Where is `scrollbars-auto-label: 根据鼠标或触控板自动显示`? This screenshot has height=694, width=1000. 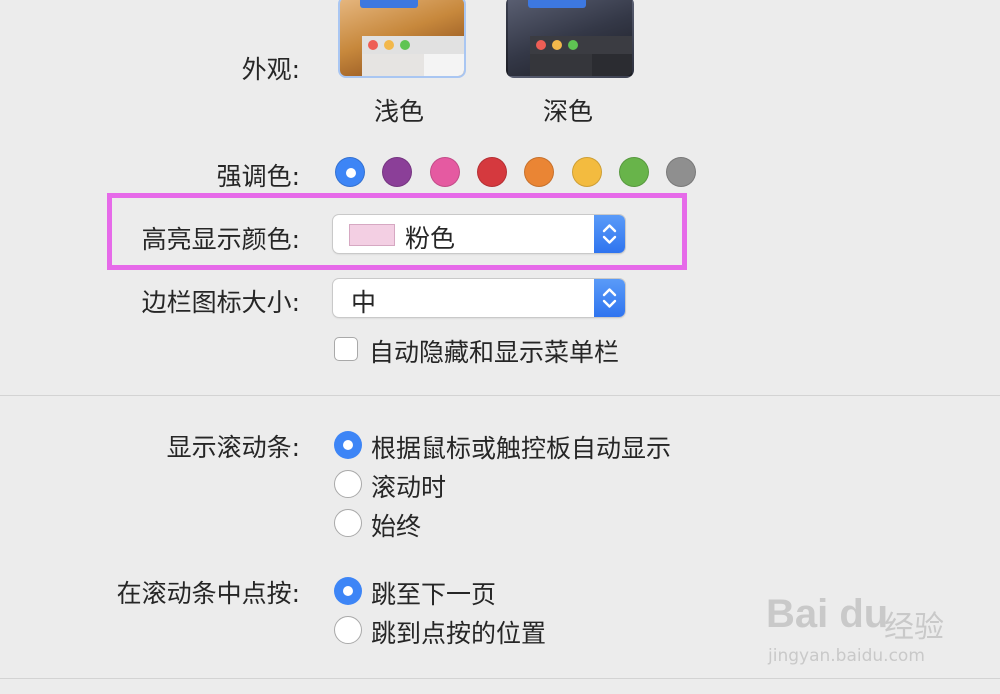 scrollbars-auto-label: 根据鼠标或触控板自动显示 is located at coordinates (521, 448).